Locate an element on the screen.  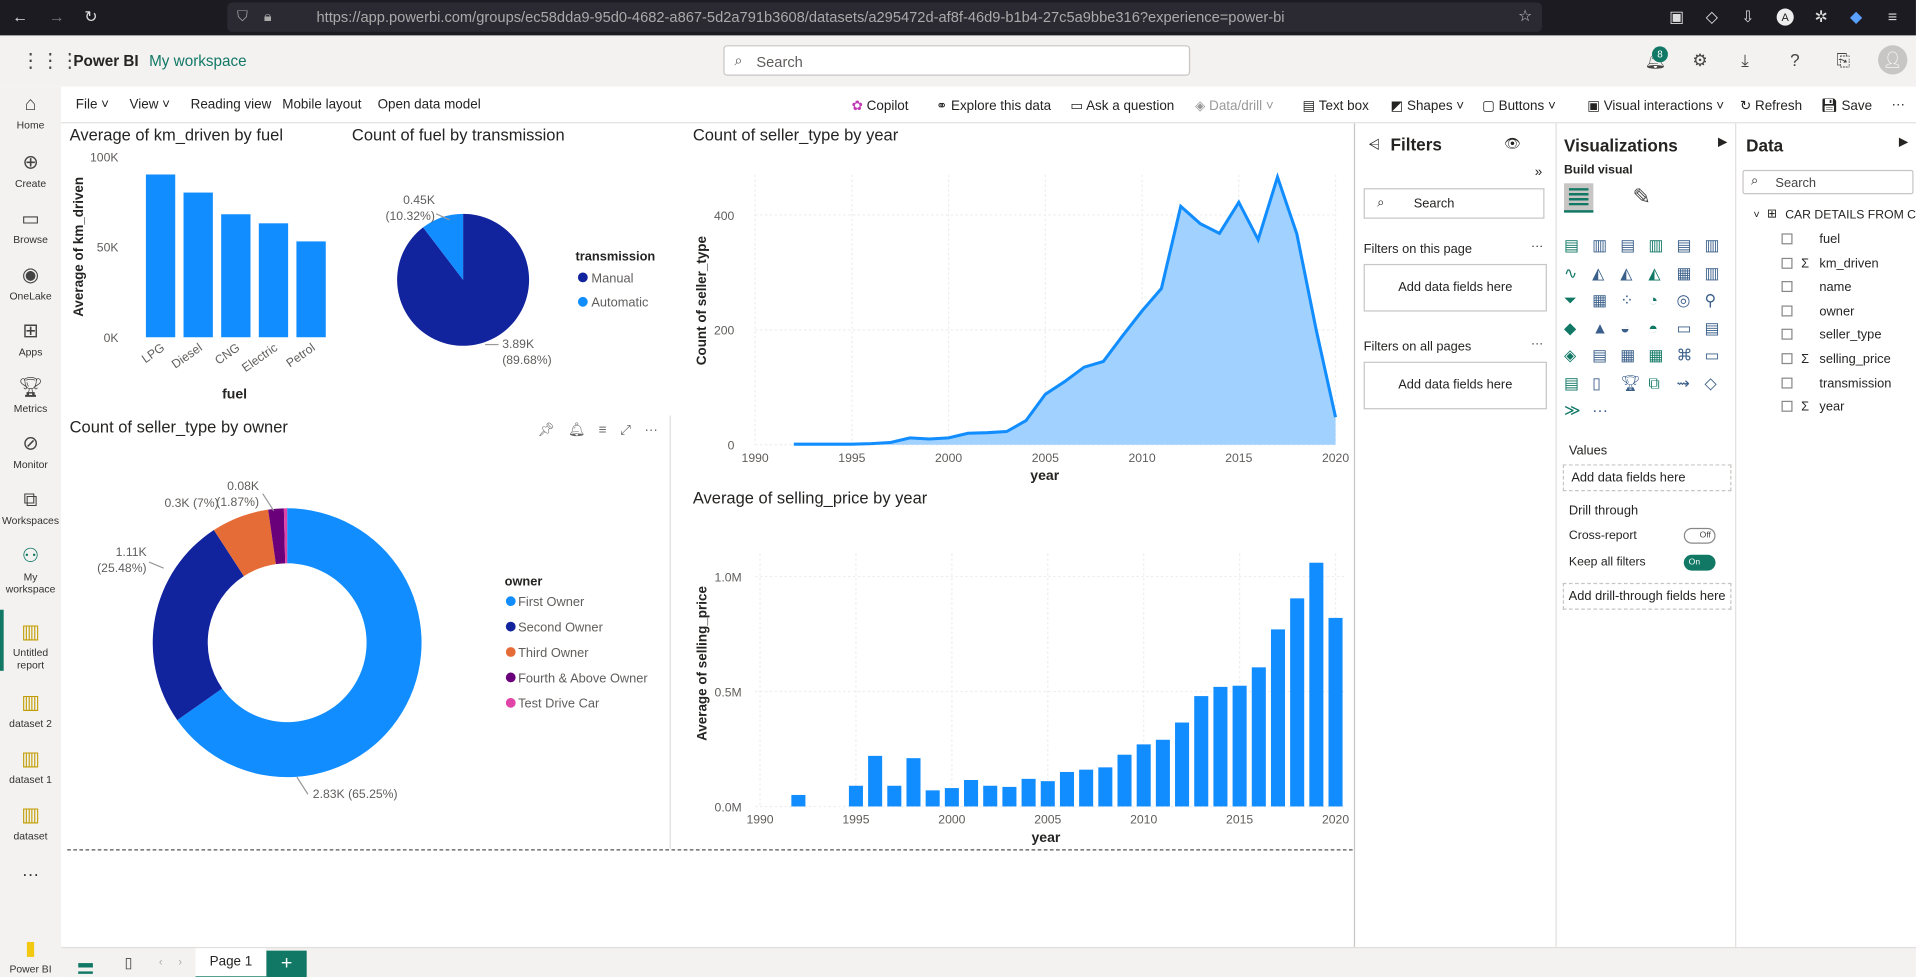
chevron-down-icon: ˅ is located at coordinates (1756, 215).